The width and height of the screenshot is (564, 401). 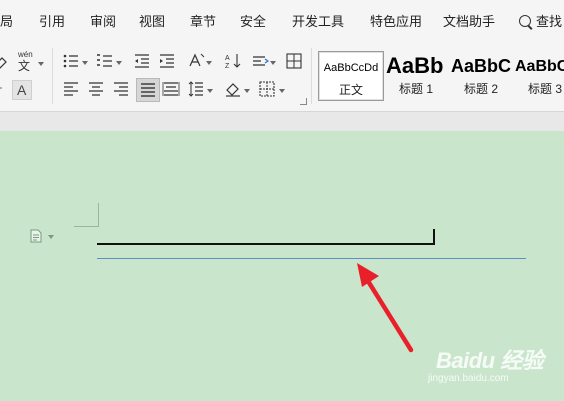 I want to click on char-shading-label: A, so click(x=22, y=90).